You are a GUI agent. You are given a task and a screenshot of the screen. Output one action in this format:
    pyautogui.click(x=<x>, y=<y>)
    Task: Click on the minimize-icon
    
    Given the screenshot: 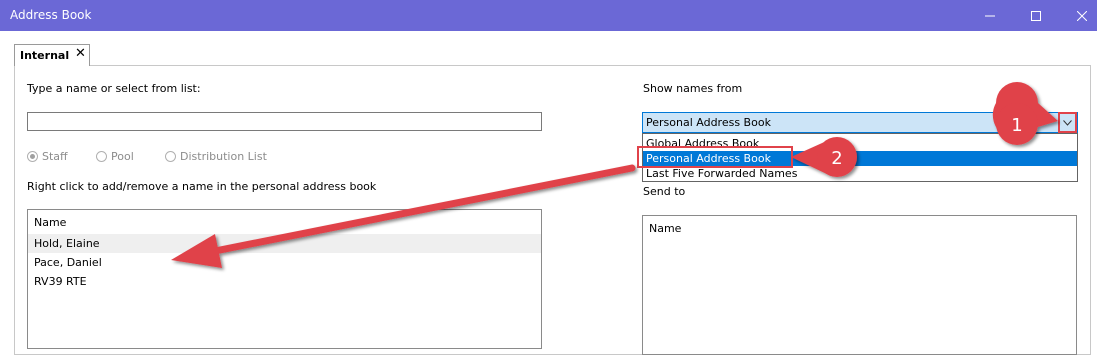 What is the action you would take?
    pyautogui.click(x=990, y=15)
    